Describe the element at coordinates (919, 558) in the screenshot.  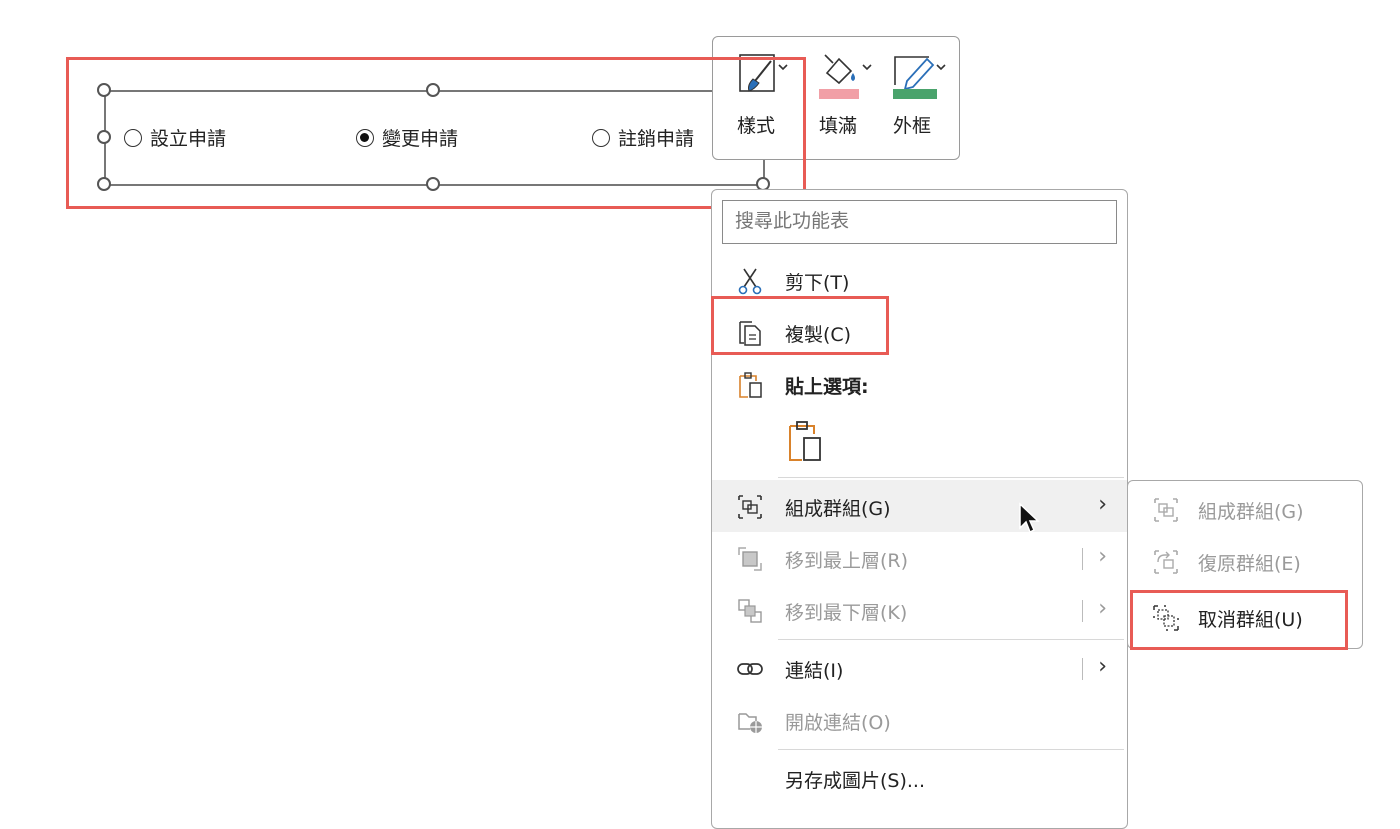
I see `menu-item-bring-to-front: 移到最上層(R) ›` at that location.